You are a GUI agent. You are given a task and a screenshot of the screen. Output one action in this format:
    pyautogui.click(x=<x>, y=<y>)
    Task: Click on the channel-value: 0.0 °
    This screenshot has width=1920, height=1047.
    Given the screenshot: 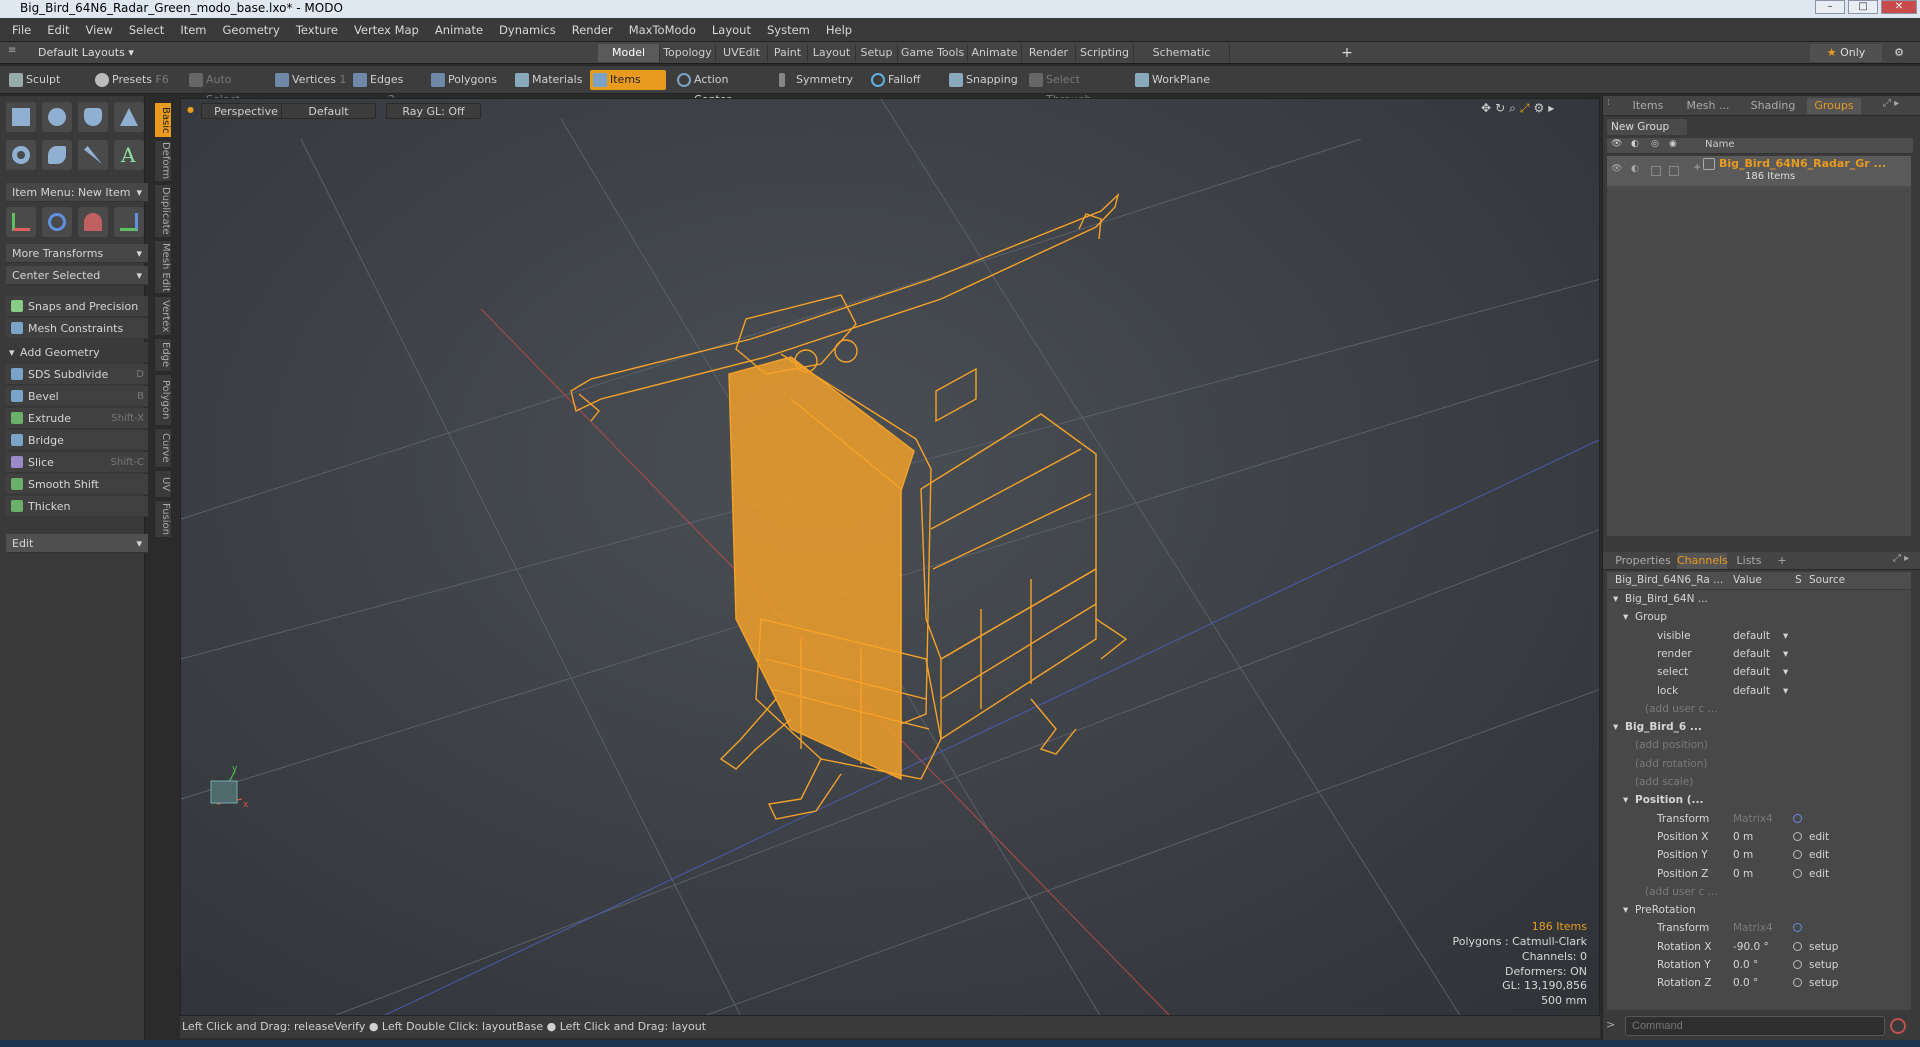 What is the action you would take?
    pyautogui.click(x=1762, y=965)
    